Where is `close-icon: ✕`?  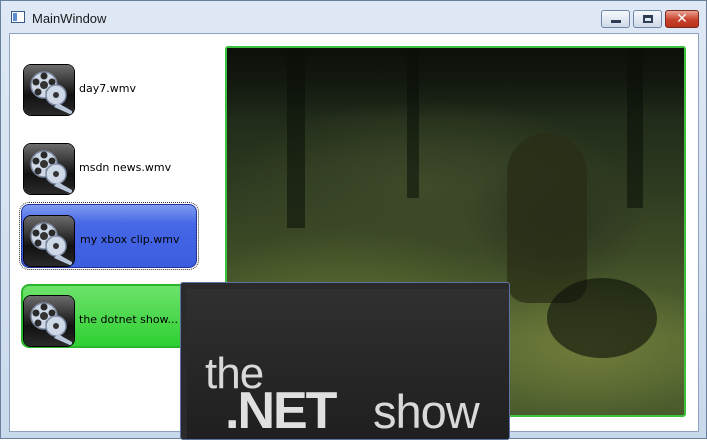
close-icon: ✕ is located at coordinates (682, 19).